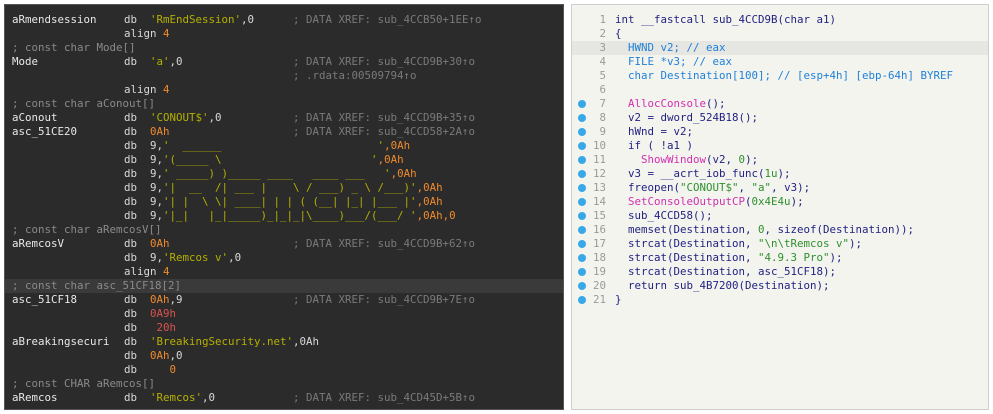 The width and height of the screenshot is (993, 414). Describe the element at coordinates (780, 174) in the screenshot. I see `pseudocode-line: 12 v3 = __acrt_iob_func(1u);` at that location.